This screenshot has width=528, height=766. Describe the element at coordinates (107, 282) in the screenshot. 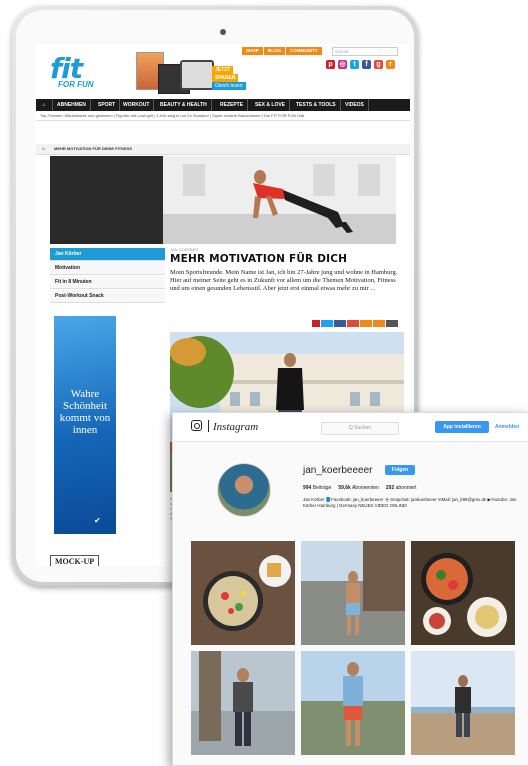

I see `sidebar-item-fit: Fit in 8 Minuten` at that location.